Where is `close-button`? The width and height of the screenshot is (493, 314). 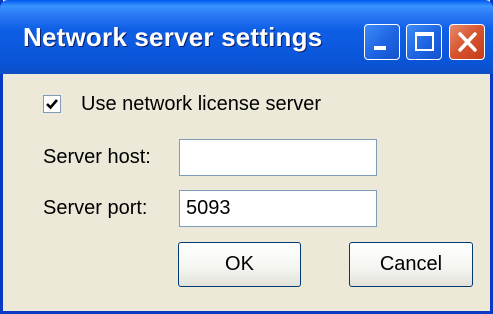
close-button is located at coordinates (467, 42).